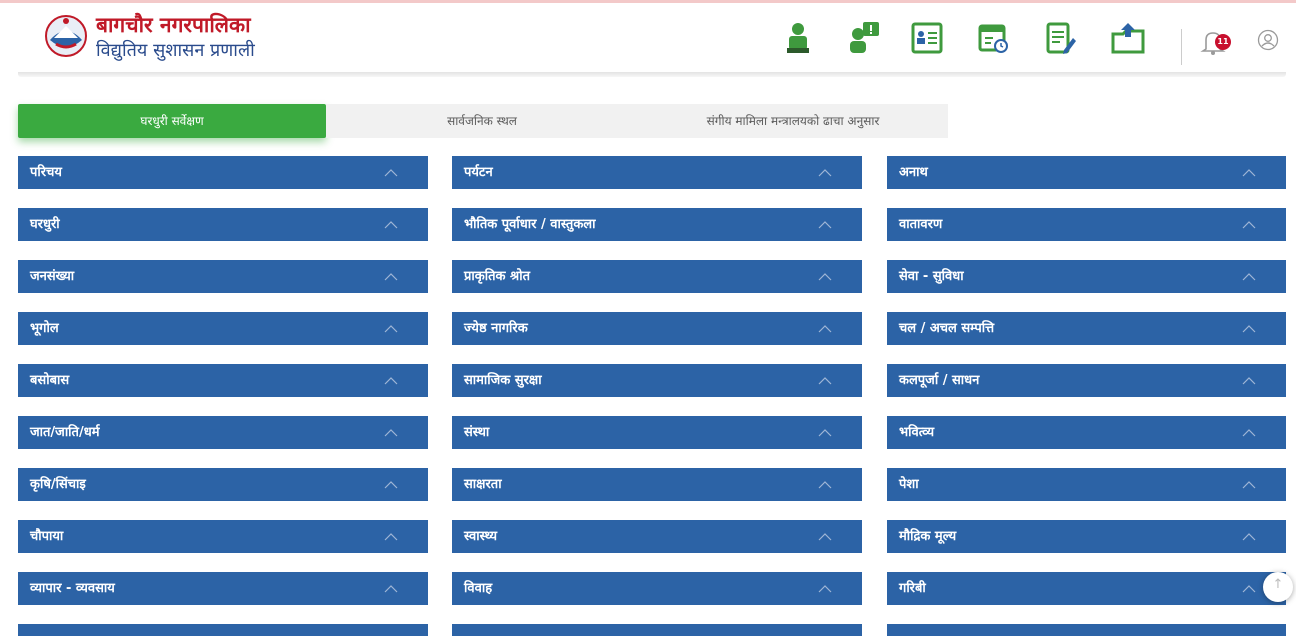 The width and height of the screenshot is (1296, 636). Describe the element at coordinates (58, 484) in the screenshot. I see `accordion-panel-label: कृषि/सिंचाइ` at that location.